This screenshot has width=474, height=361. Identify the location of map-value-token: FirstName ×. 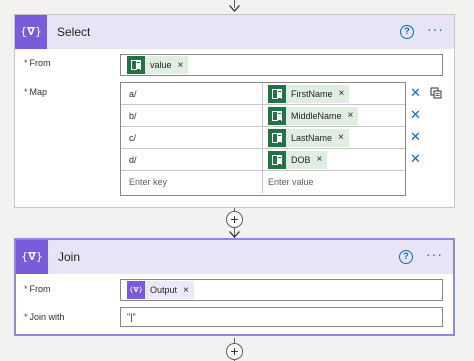
(309, 93).